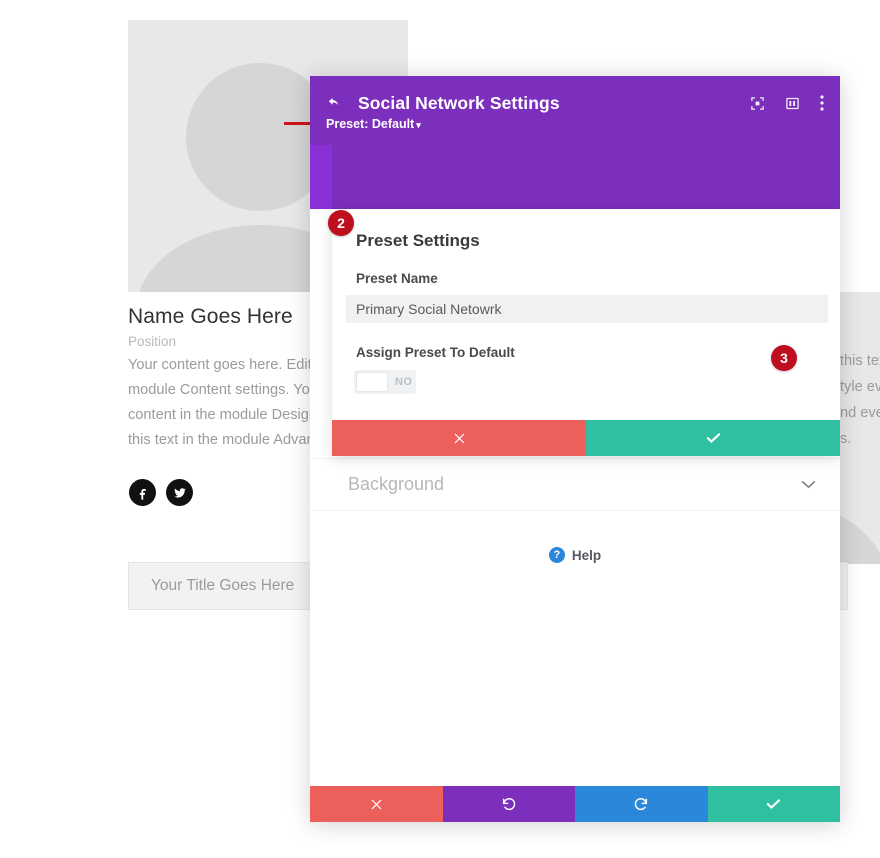  Describe the element at coordinates (376, 804) in the screenshot. I see `footer-cancel-button` at that location.